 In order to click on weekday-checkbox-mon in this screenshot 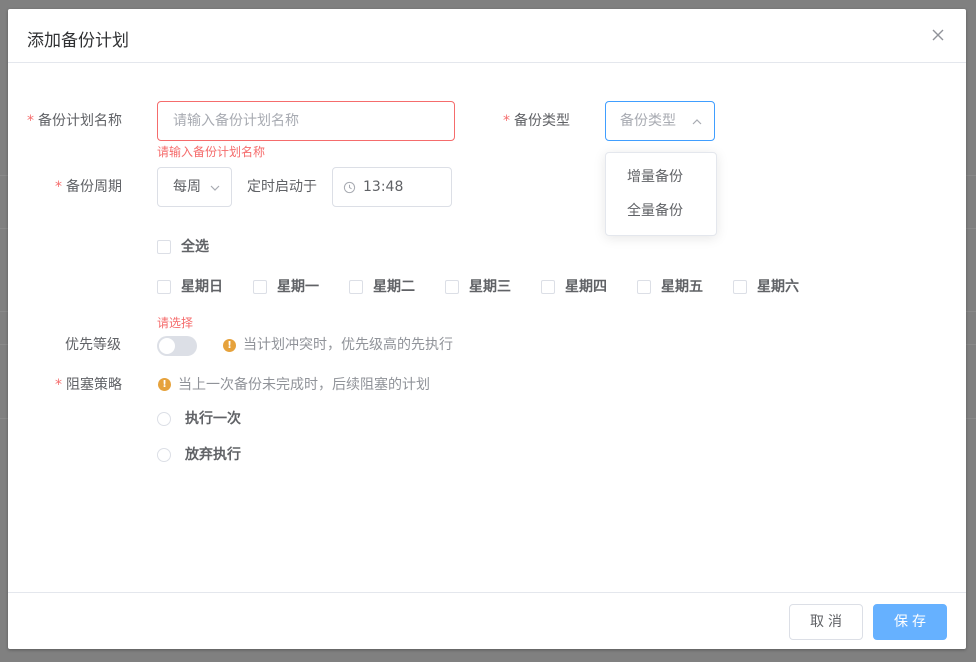, I will do `click(260, 287)`.